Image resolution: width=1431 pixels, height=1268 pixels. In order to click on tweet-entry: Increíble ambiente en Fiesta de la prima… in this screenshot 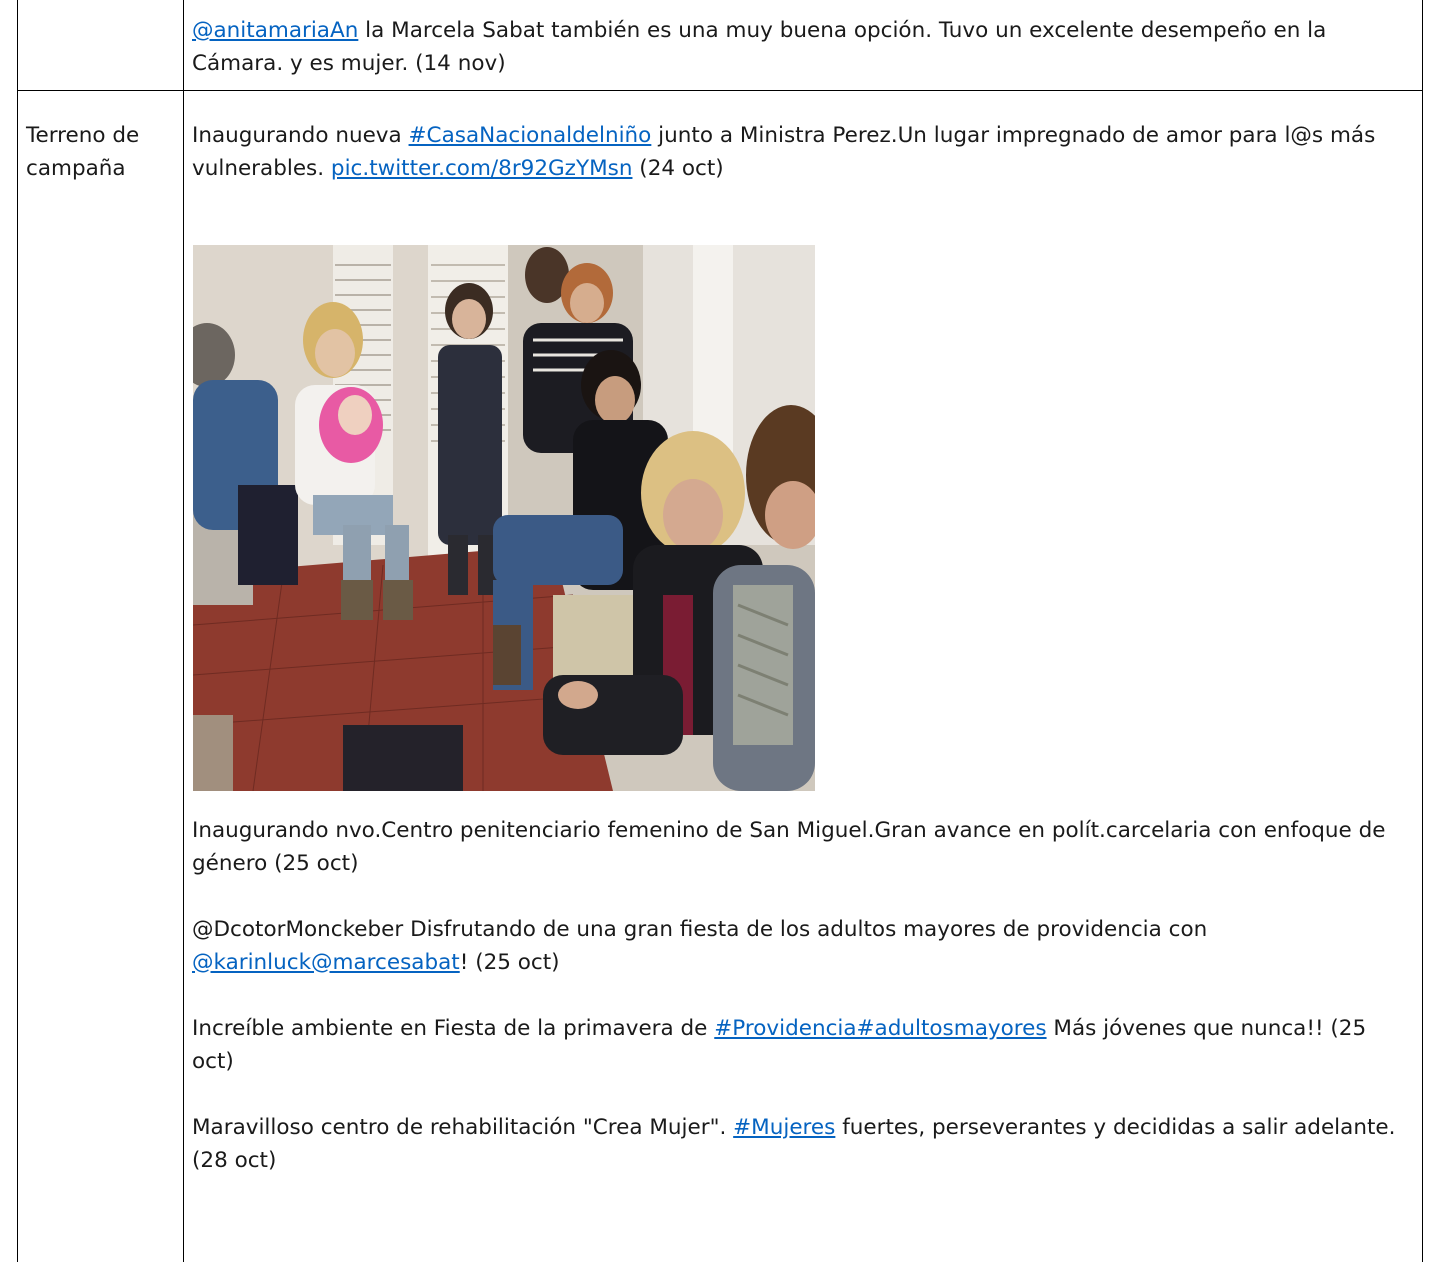, I will do `click(803, 1045)`.